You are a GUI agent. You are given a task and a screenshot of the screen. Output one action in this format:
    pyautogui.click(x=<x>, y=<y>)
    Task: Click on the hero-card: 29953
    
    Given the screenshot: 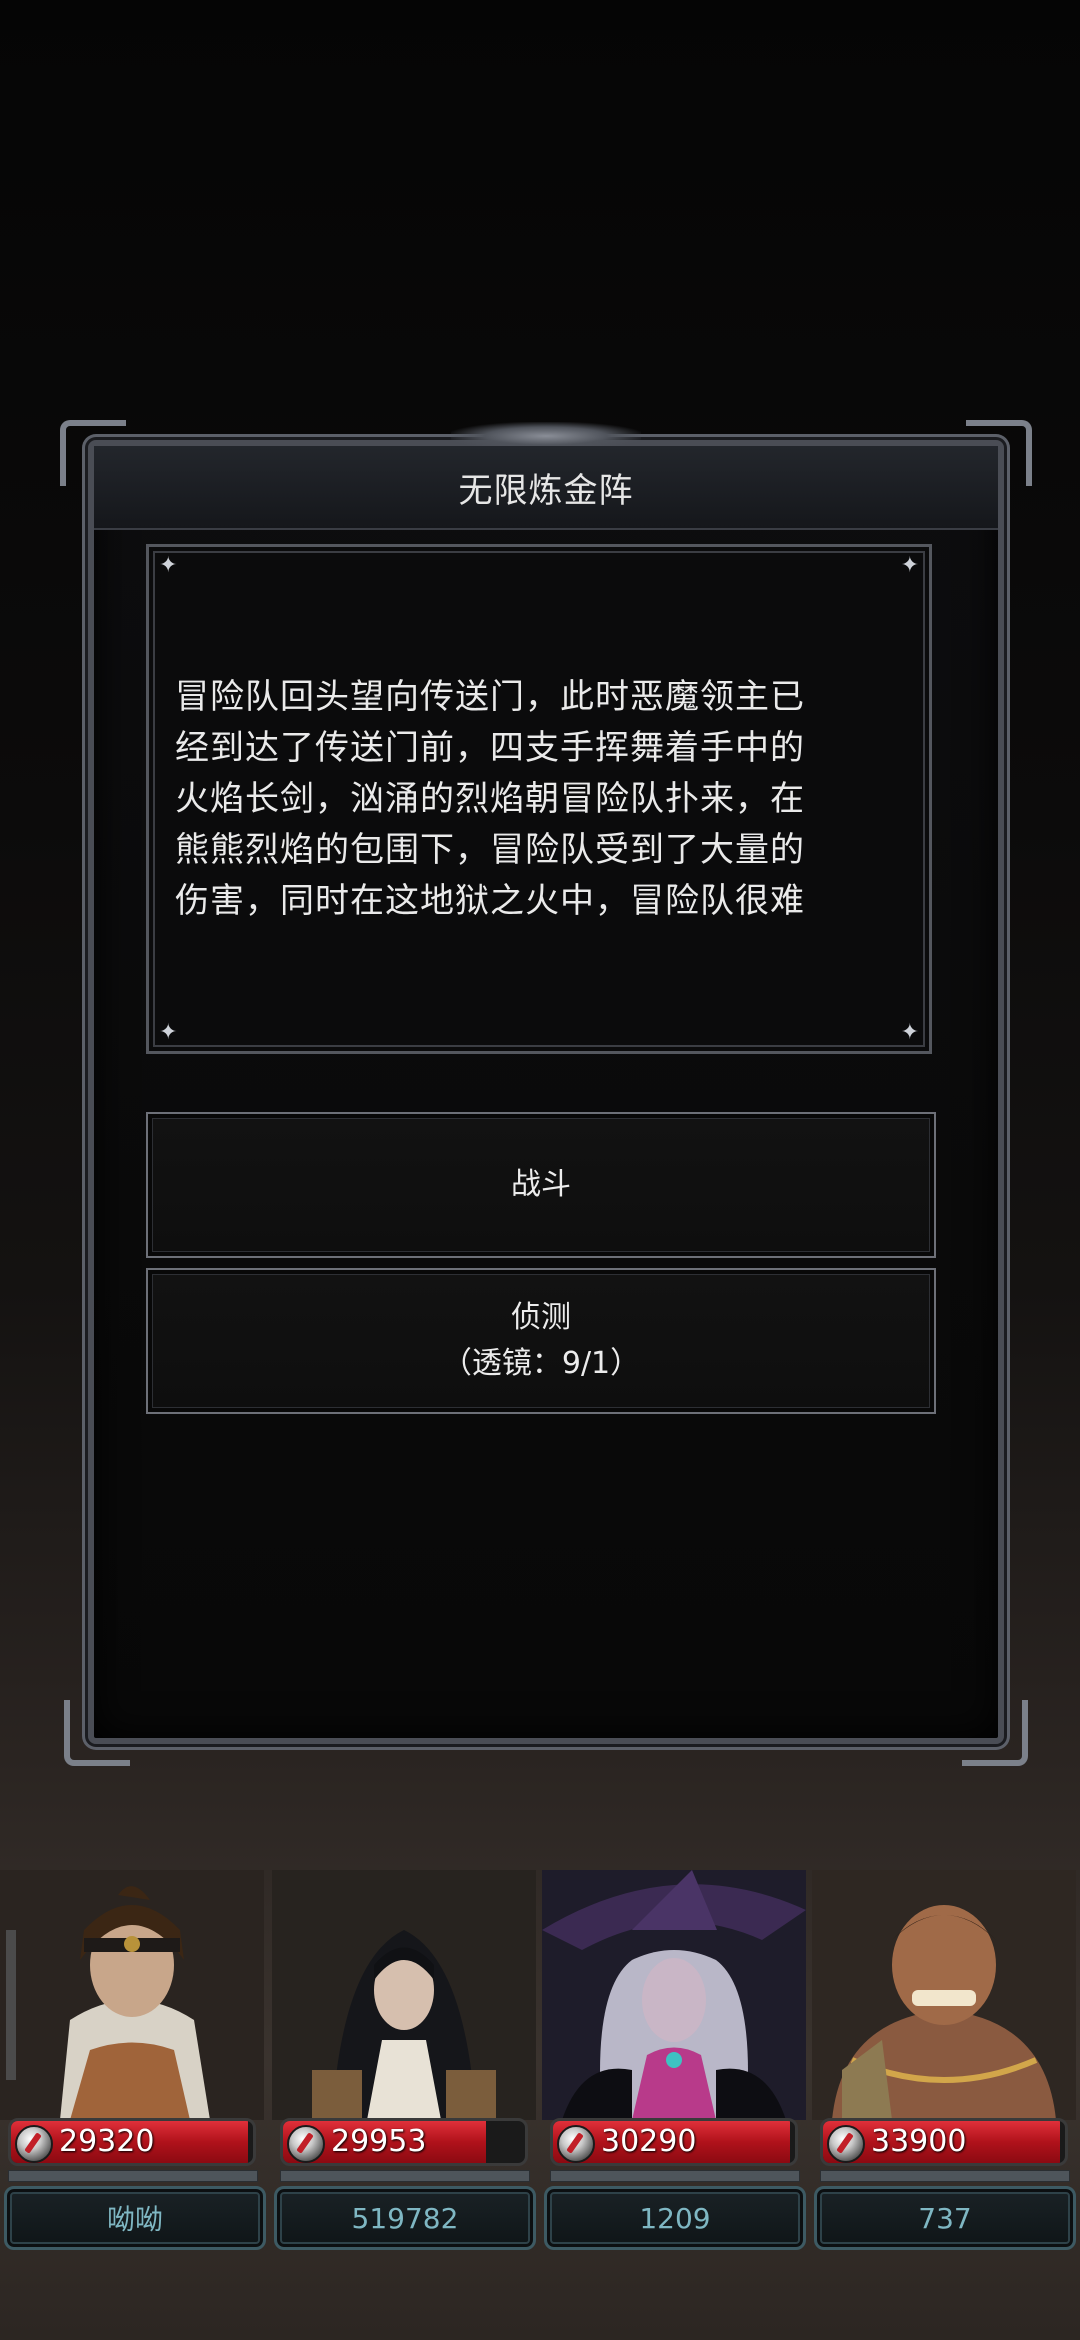 What is the action you would take?
    pyautogui.click(x=404, y=2030)
    